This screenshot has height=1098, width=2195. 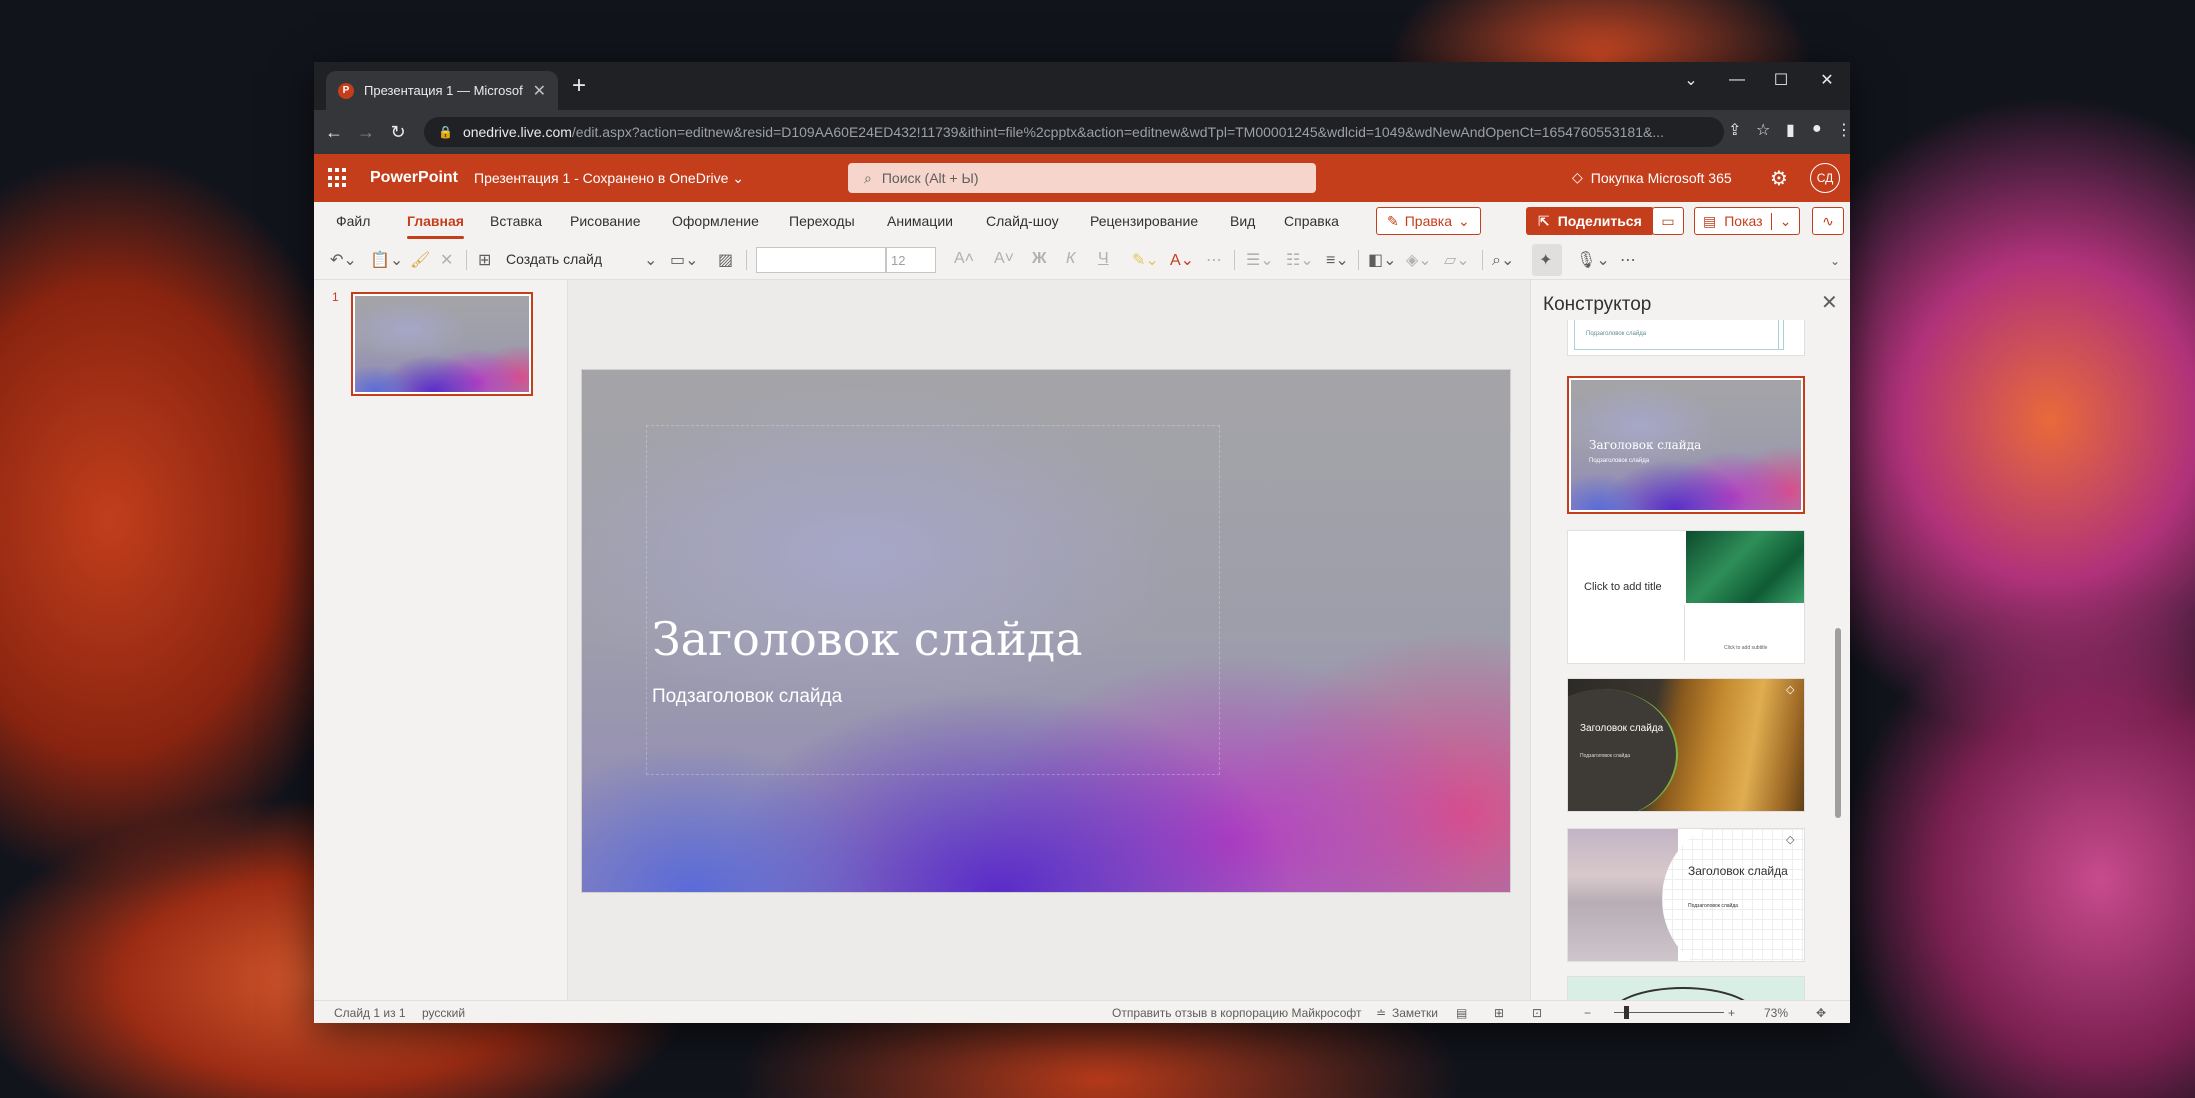 What do you see at coordinates (1428, 221) in the screenshot?
I see `editing-mode-button: ✎ Правка ⌄` at bounding box center [1428, 221].